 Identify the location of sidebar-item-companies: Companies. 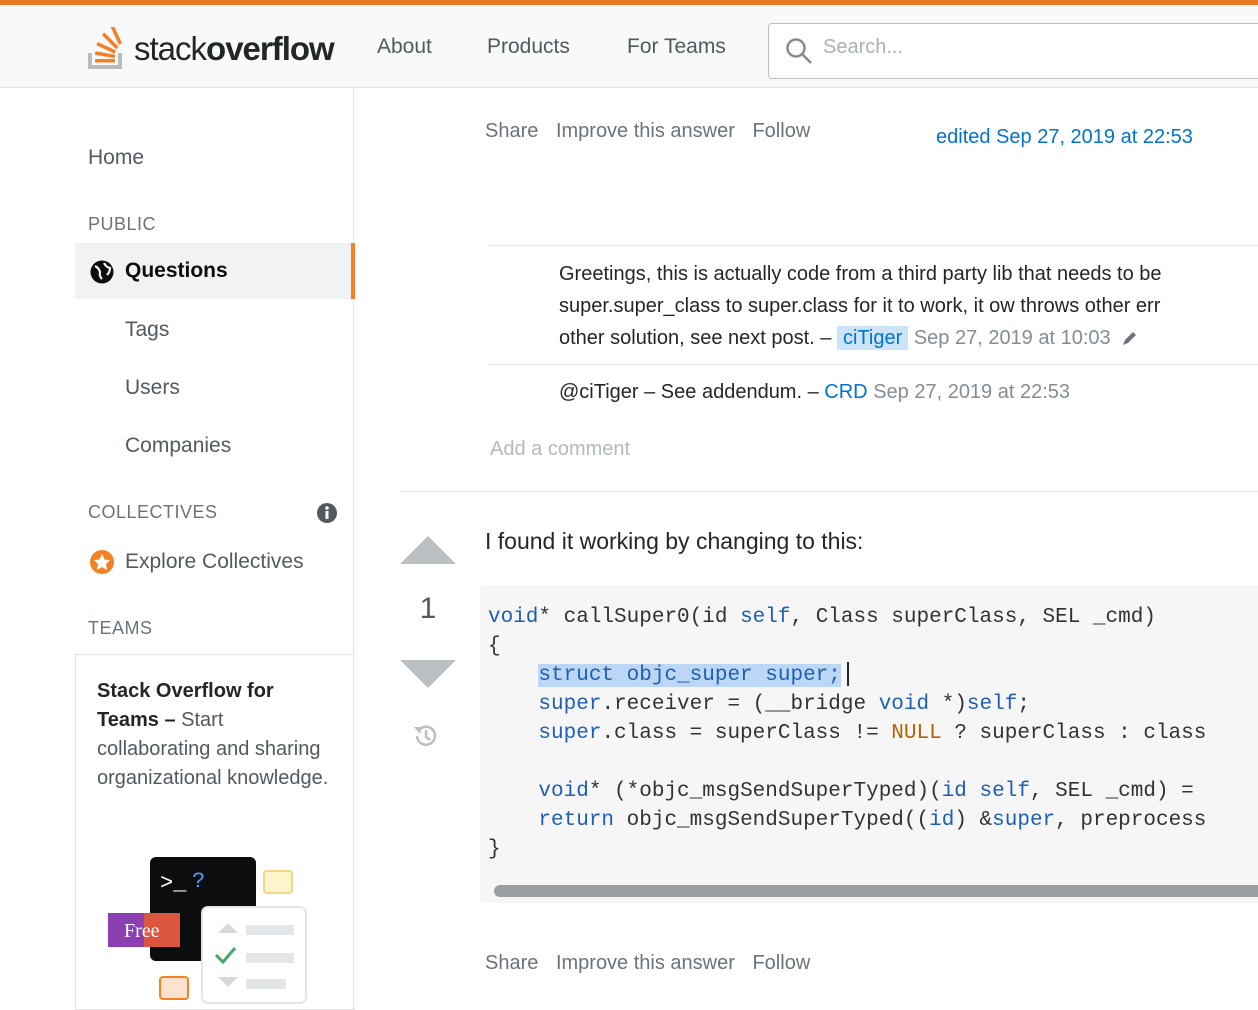
(178, 446).